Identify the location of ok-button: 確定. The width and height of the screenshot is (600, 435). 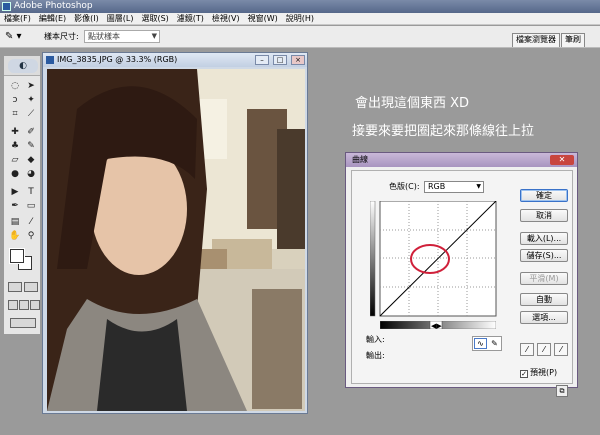
(544, 195).